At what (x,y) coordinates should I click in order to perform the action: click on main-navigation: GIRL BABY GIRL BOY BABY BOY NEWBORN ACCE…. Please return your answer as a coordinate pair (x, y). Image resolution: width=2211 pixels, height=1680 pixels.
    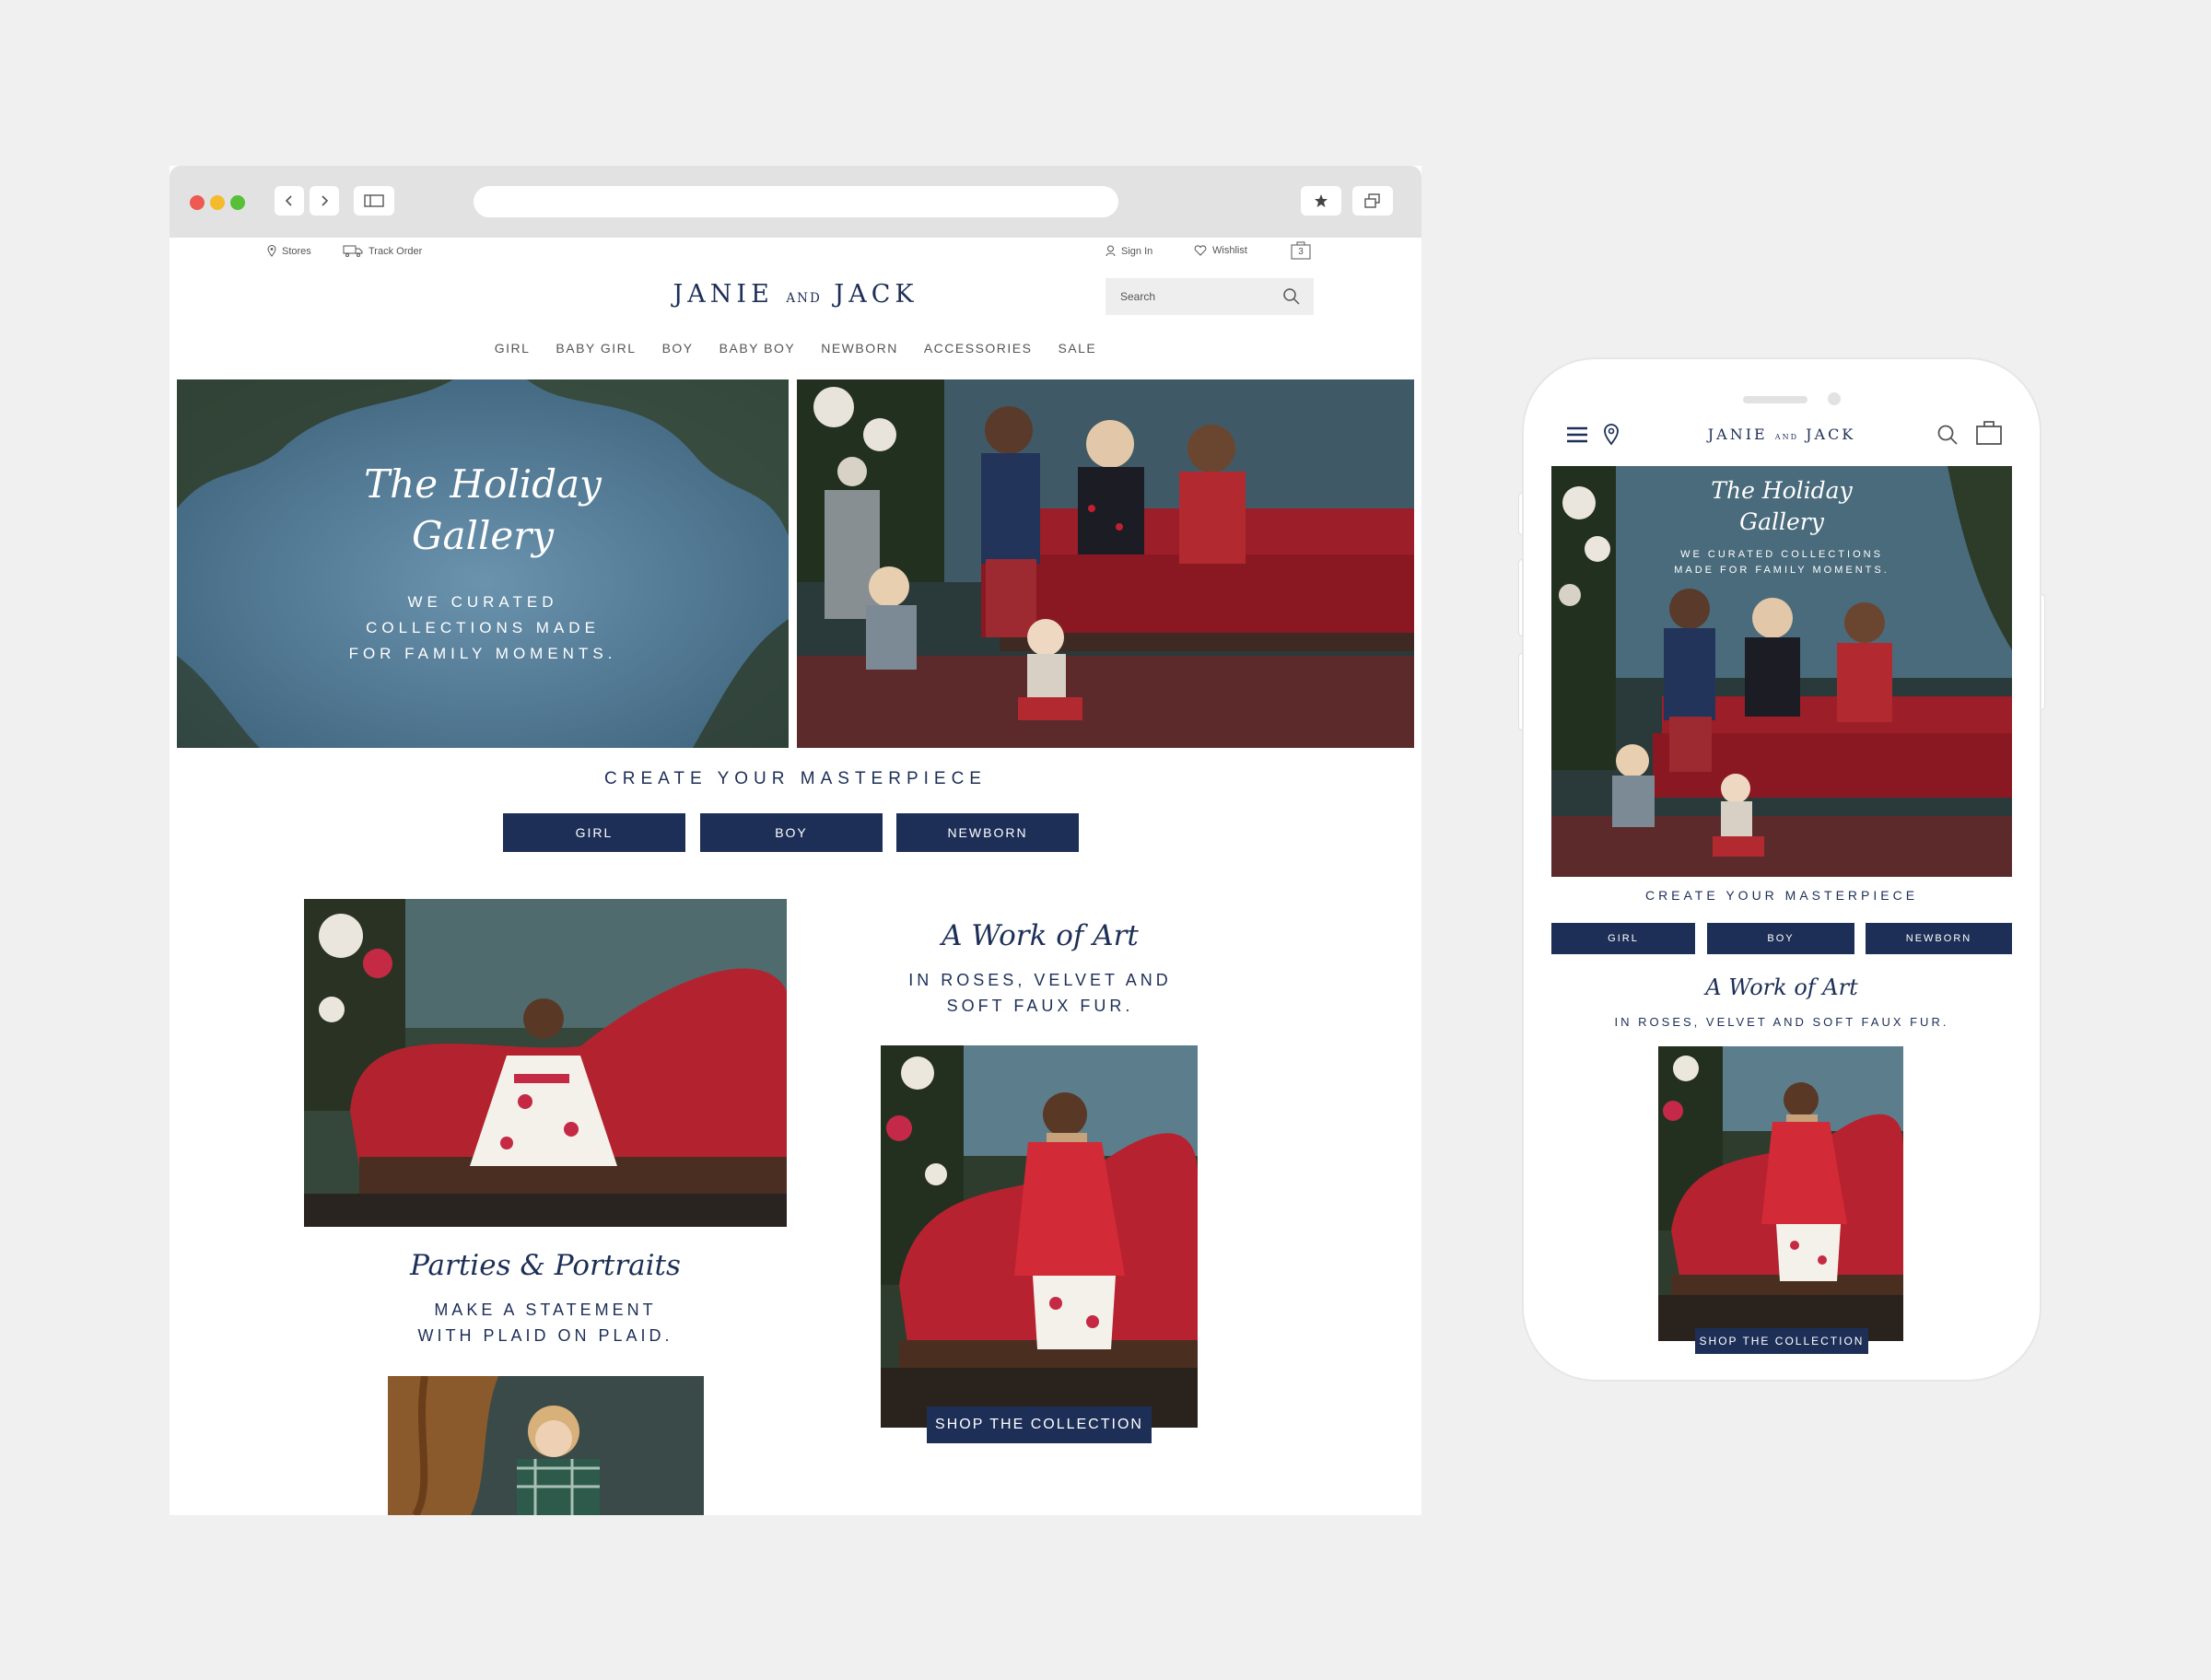
    Looking at the image, I should click on (795, 348).